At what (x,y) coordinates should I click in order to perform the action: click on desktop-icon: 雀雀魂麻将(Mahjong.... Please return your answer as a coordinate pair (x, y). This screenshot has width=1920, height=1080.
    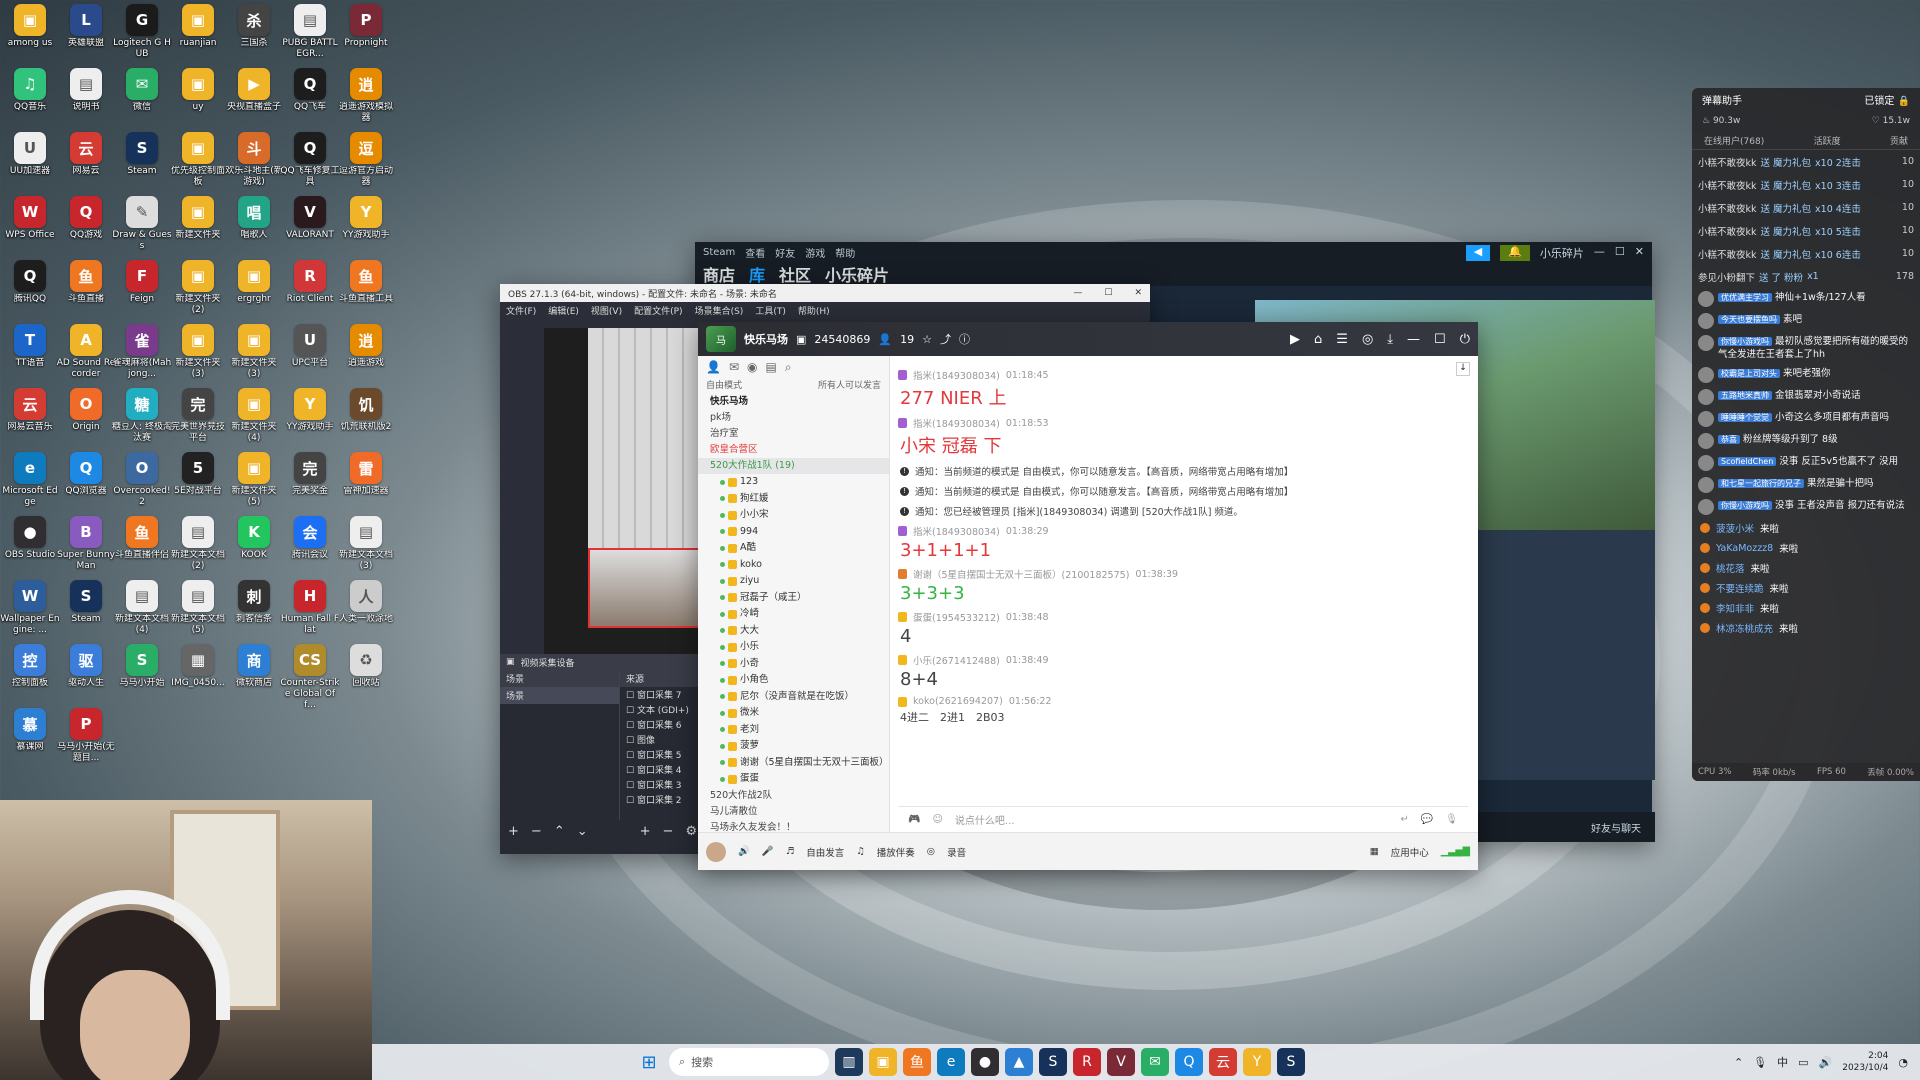
    Looking at the image, I should click on (142, 352).